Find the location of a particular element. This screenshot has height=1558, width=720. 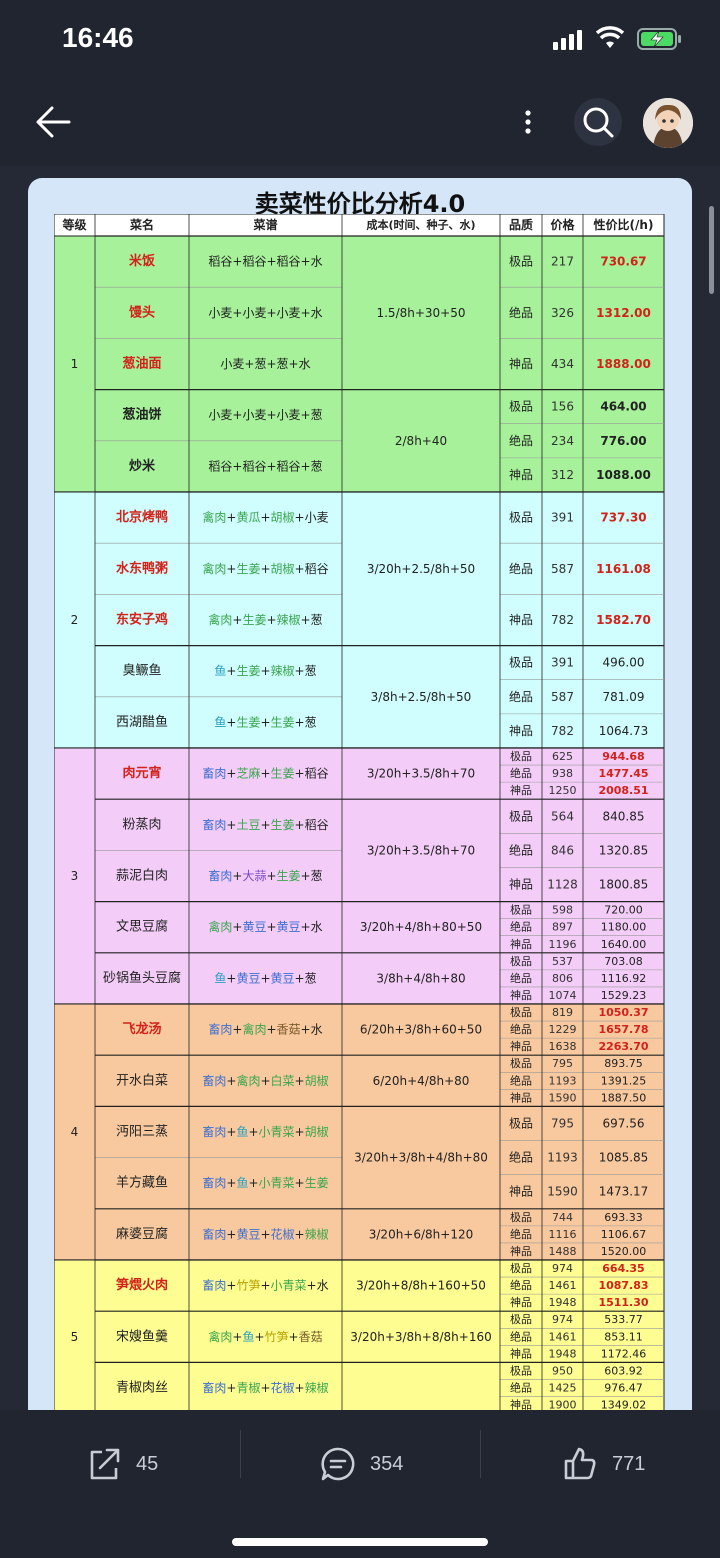

value-cell: 1349.02 is located at coordinates (624, 1404).